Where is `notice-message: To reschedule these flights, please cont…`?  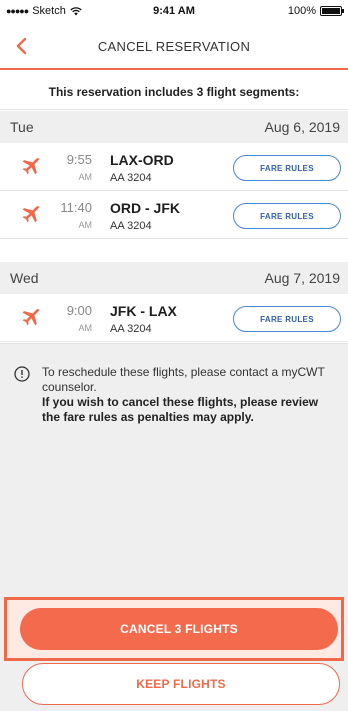
notice-message: To reschedule these flights, please cont… is located at coordinates (183, 379).